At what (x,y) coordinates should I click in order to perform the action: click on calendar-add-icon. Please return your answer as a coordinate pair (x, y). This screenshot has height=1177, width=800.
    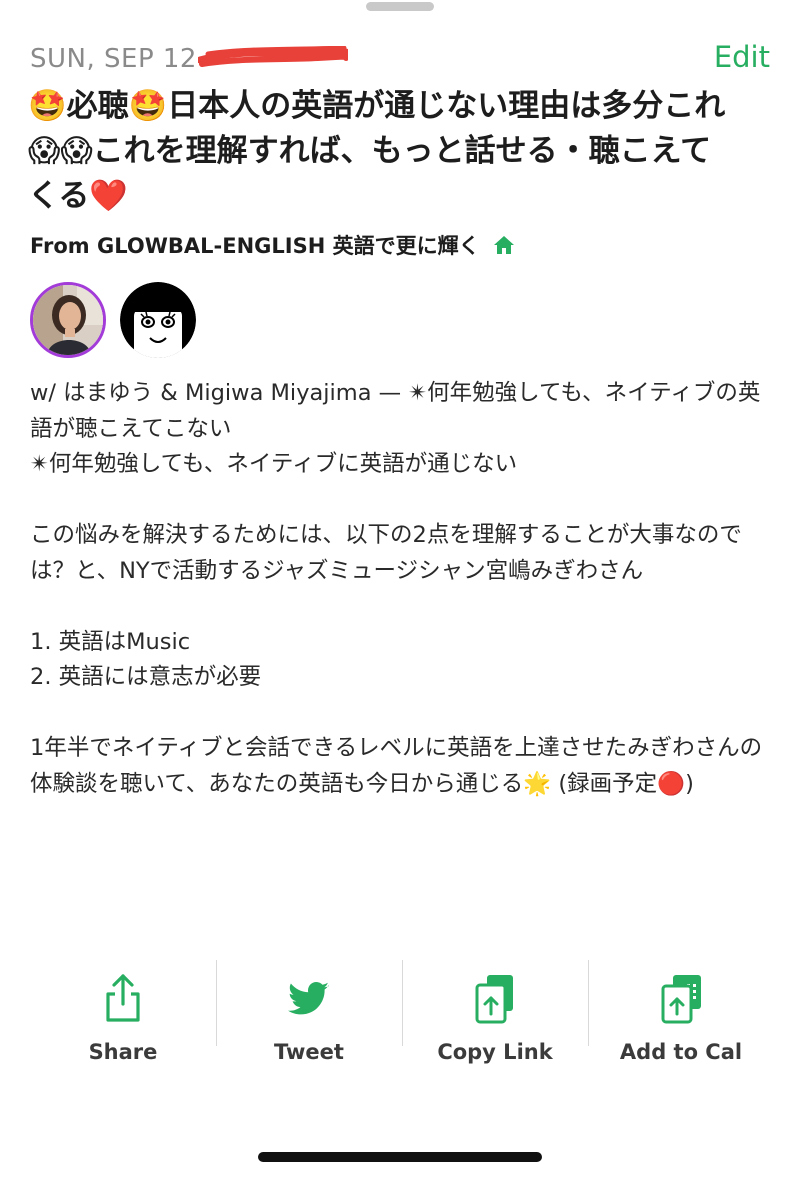
    Looking at the image, I should click on (681, 999).